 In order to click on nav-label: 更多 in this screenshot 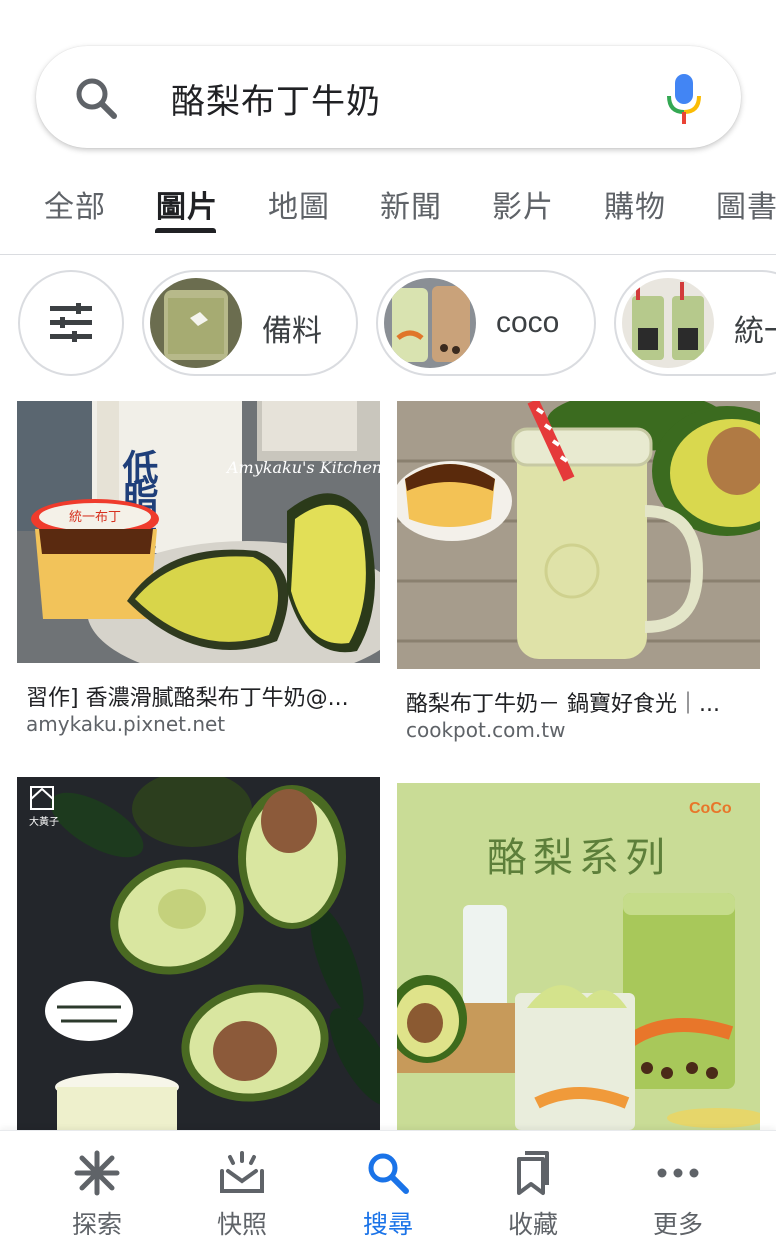, I will do `click(677, 1224)`.